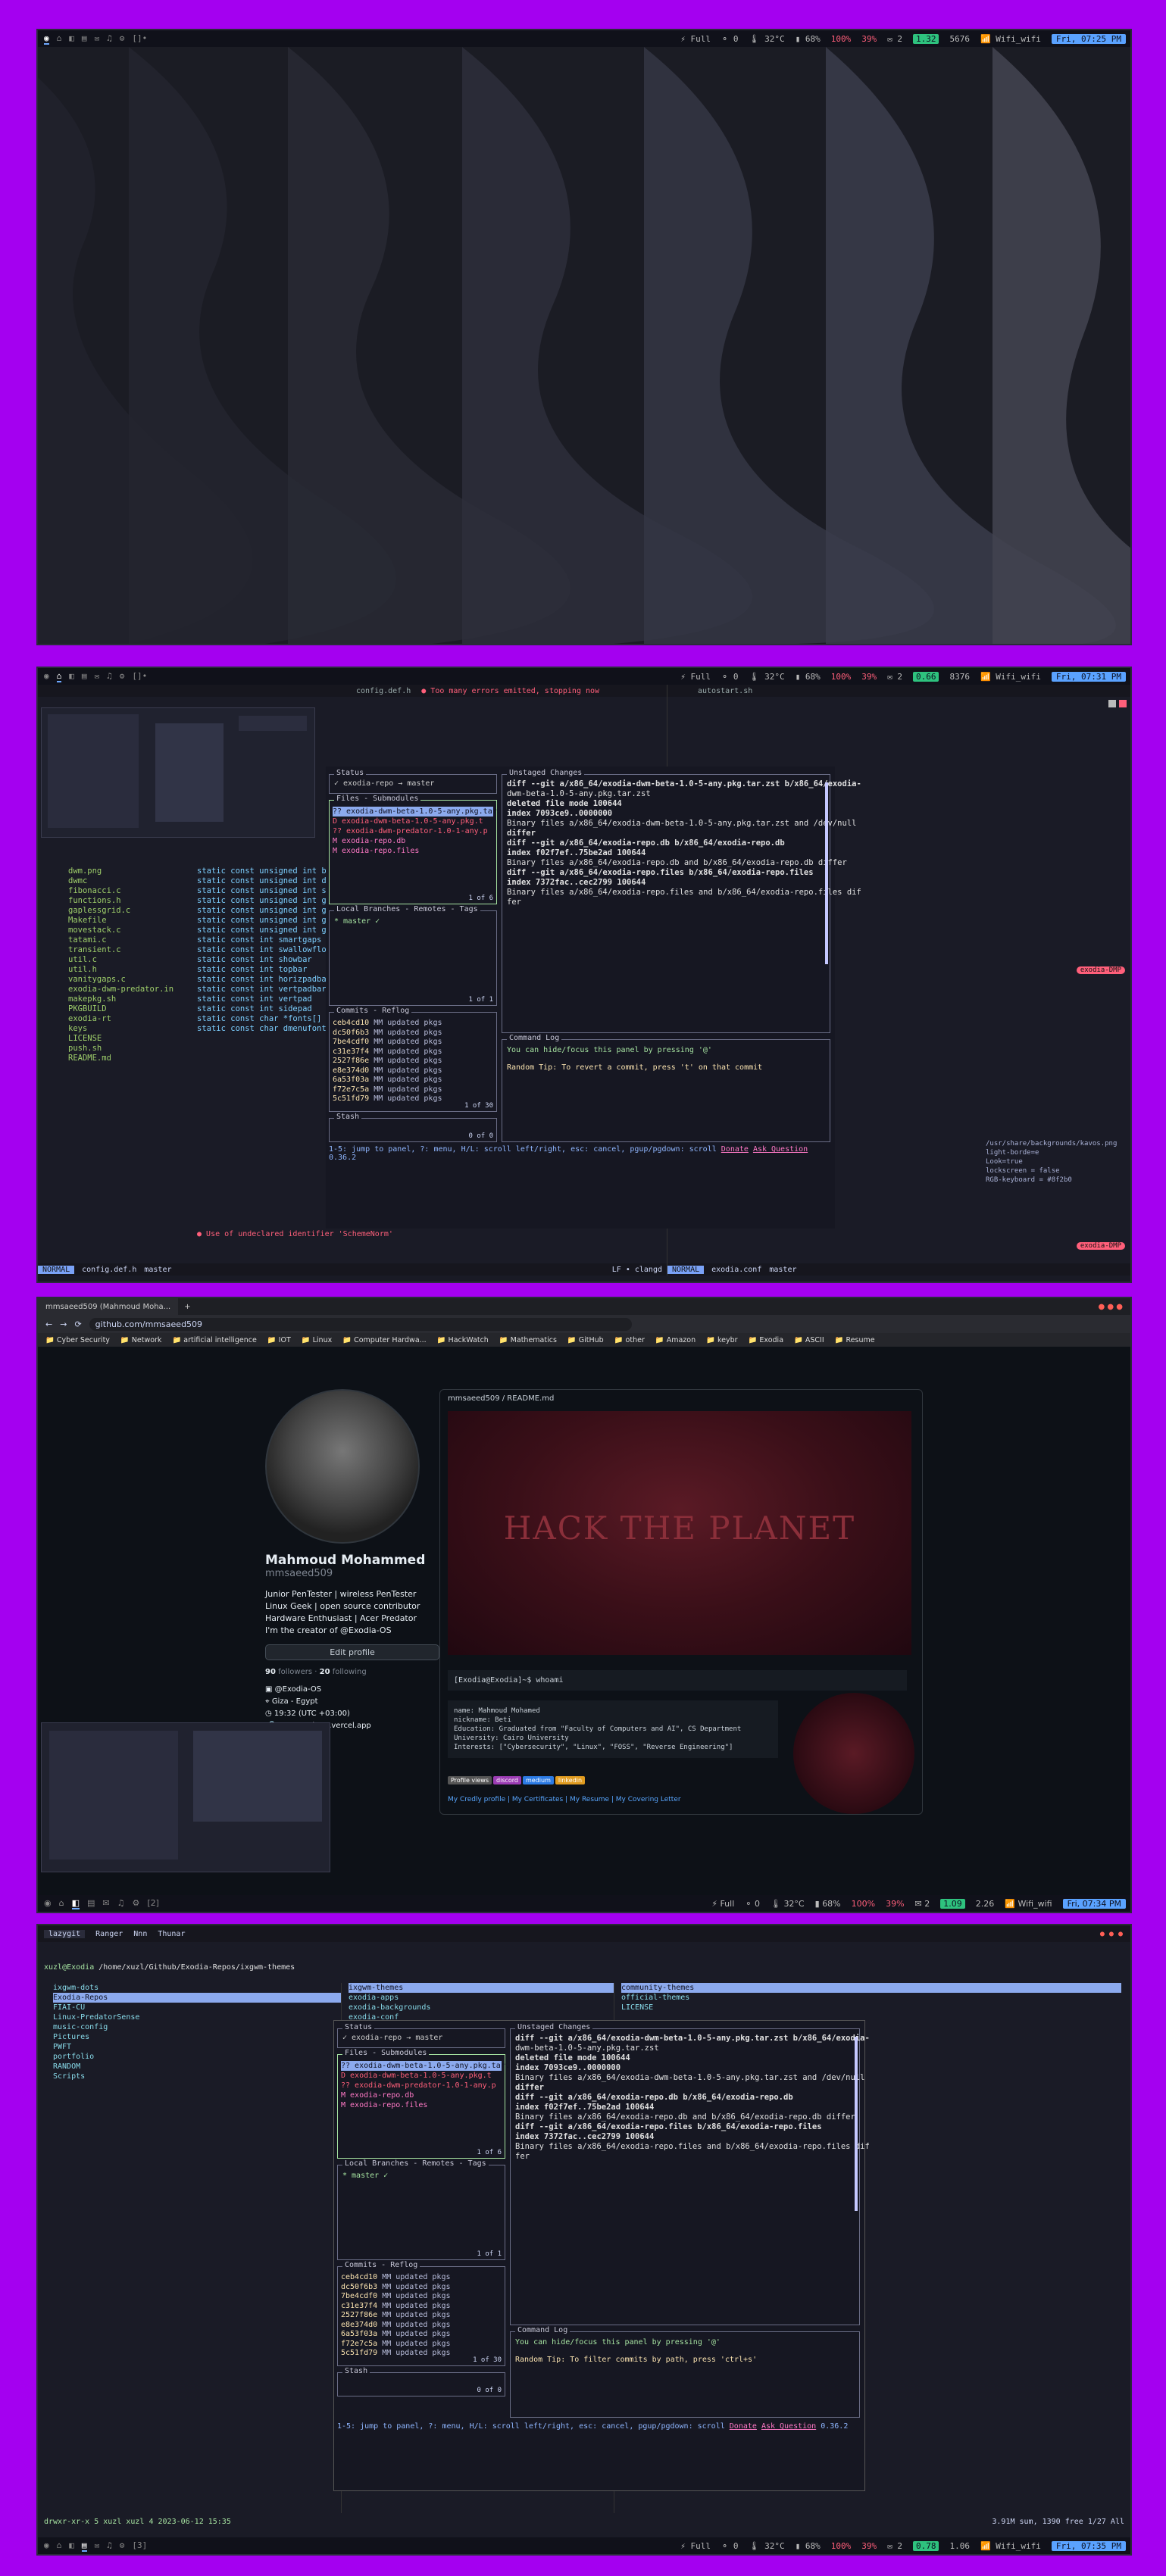 The height and width of the screenshot is (2576, 1166). What do you see at coordinates (120, 901) in the screenshot?
I see `tree-item: functions.h` at bounding box center [120, 901].